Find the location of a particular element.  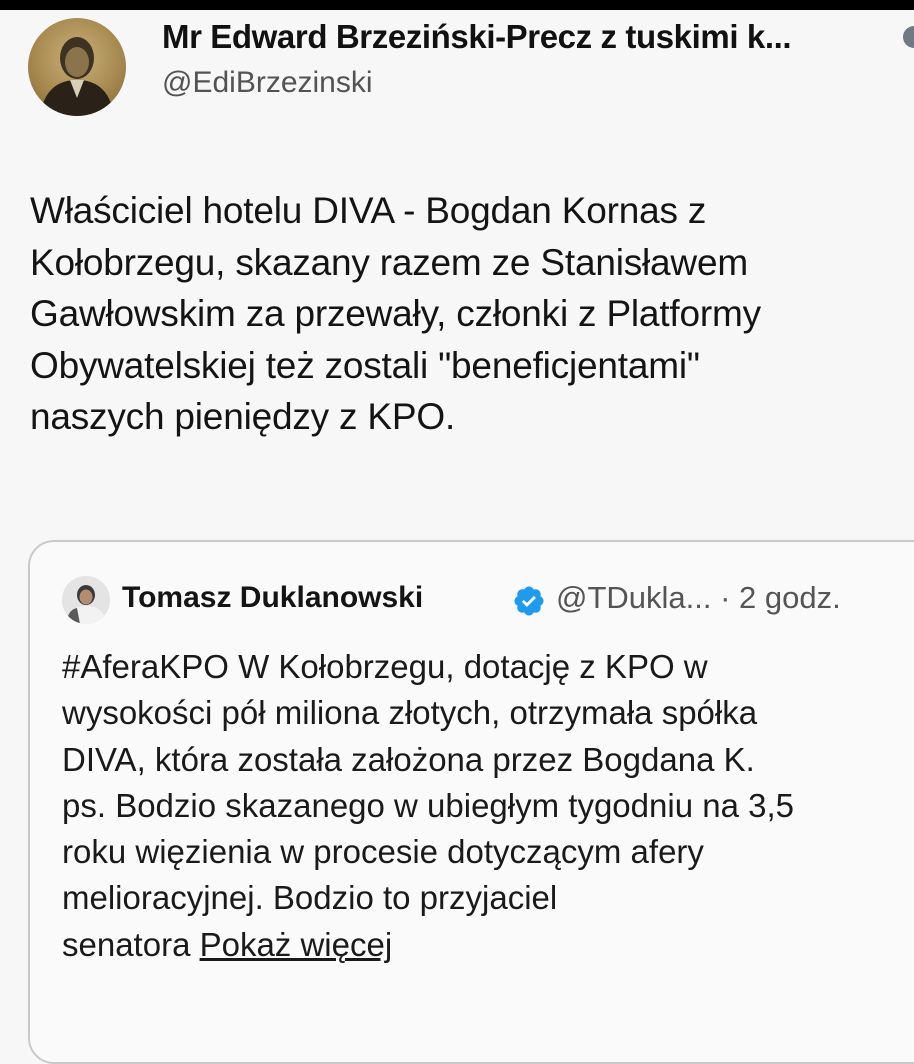

verified-badge-icon is located at coordinates (529, 601).